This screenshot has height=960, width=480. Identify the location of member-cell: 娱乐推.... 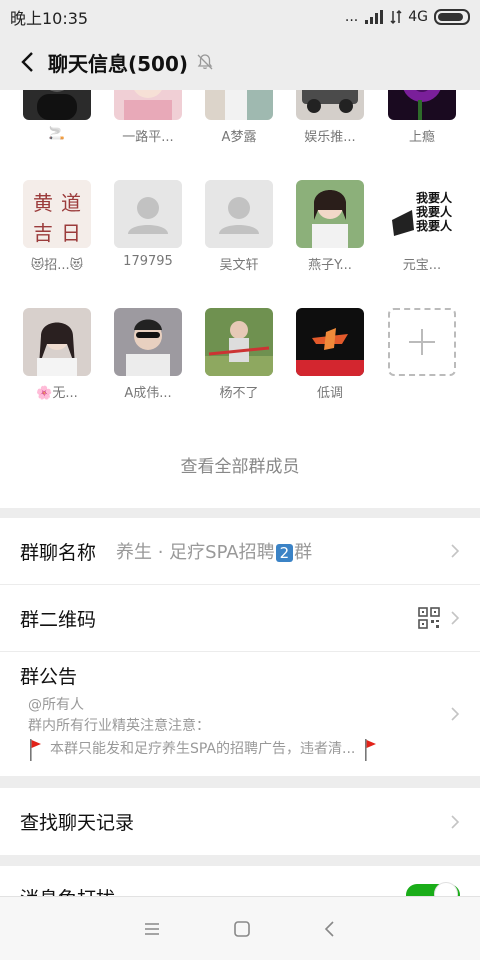
(330, 117).